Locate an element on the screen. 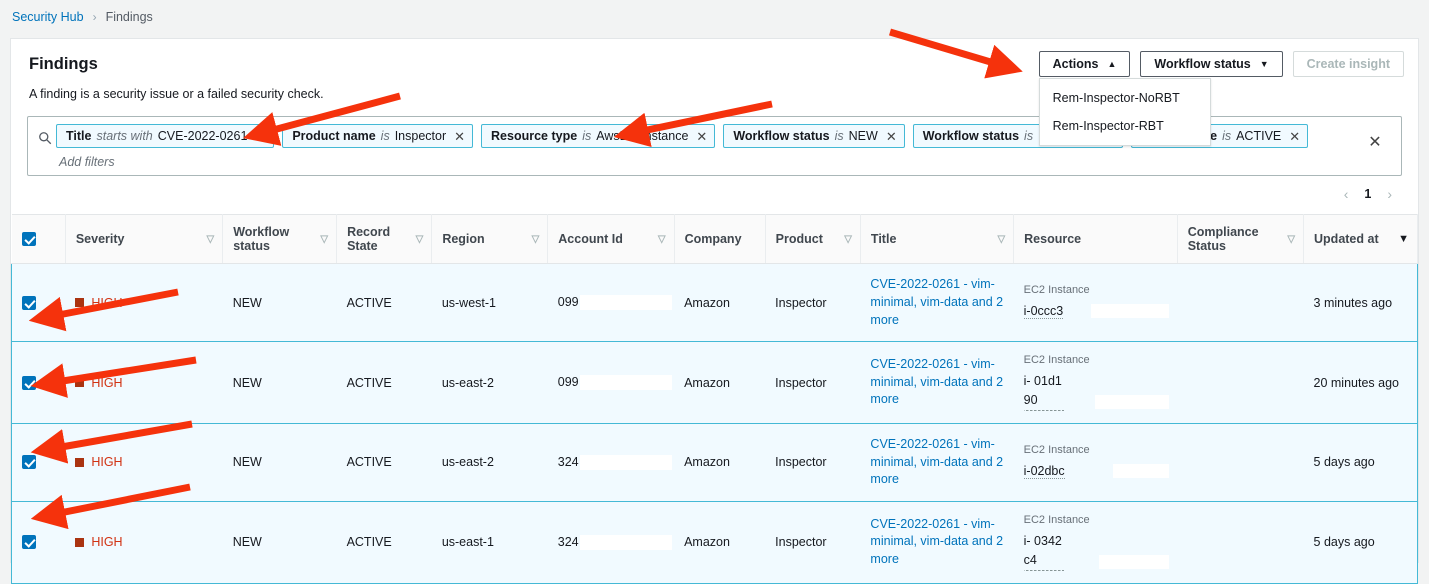 The image size is (1429, 584). account-id-value: 324 is located at coordinates (615, 462).